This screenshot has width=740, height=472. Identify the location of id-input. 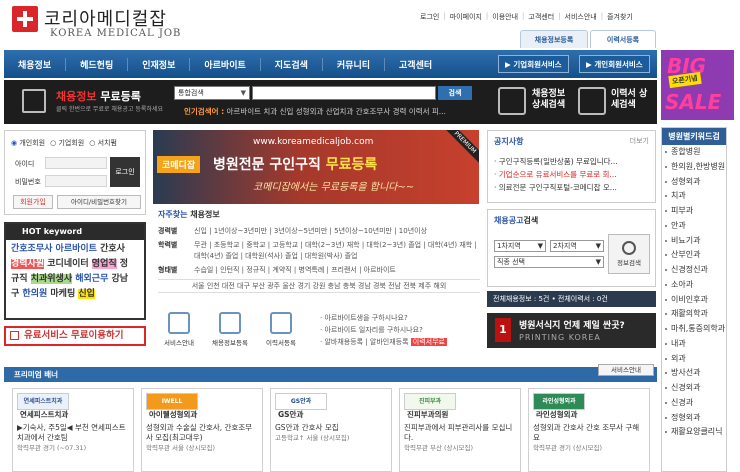
(76, 163).